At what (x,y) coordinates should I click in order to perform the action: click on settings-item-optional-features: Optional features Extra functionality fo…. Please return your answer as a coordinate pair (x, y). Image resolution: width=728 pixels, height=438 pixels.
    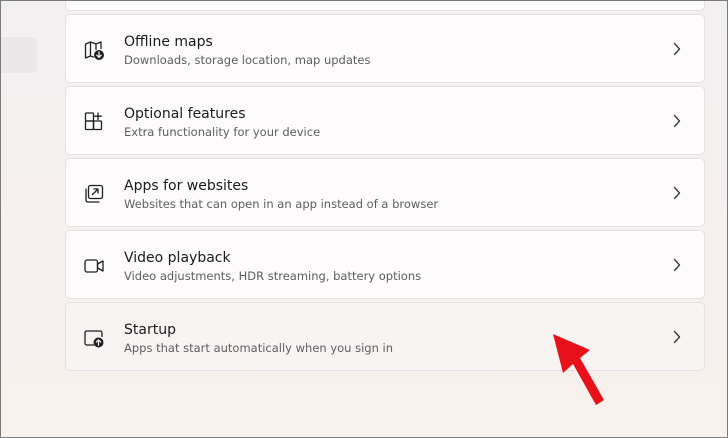
    Looking at the image, I should click on (385, 120).